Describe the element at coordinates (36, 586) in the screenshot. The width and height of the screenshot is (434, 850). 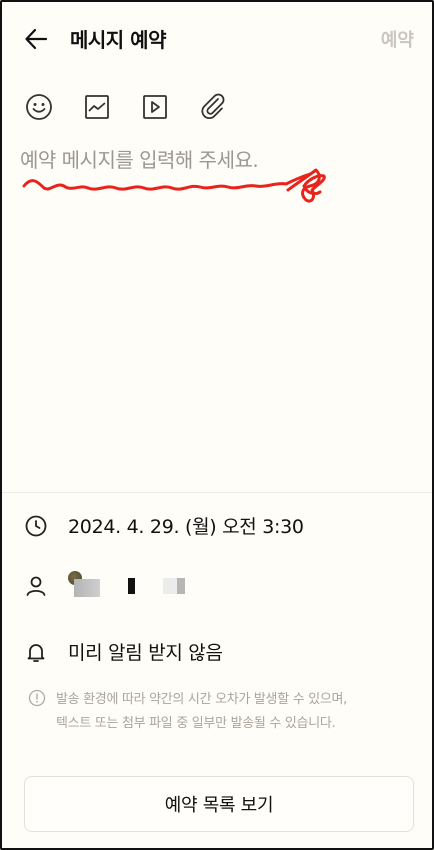
I see `person-icon` at that location.